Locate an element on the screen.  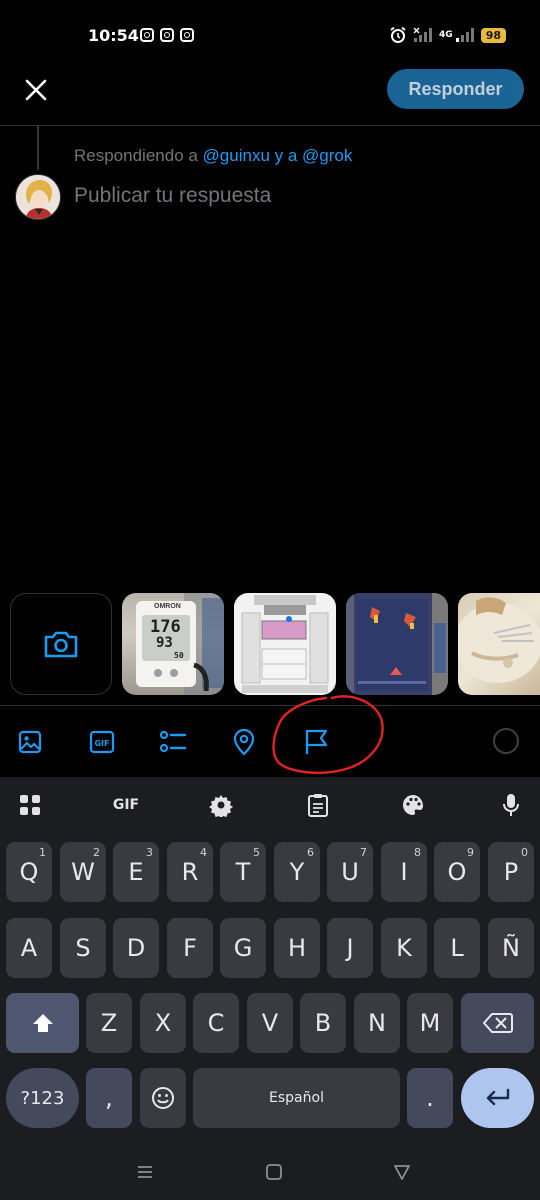
space-key: Español is located at coordinates (296, 1098).